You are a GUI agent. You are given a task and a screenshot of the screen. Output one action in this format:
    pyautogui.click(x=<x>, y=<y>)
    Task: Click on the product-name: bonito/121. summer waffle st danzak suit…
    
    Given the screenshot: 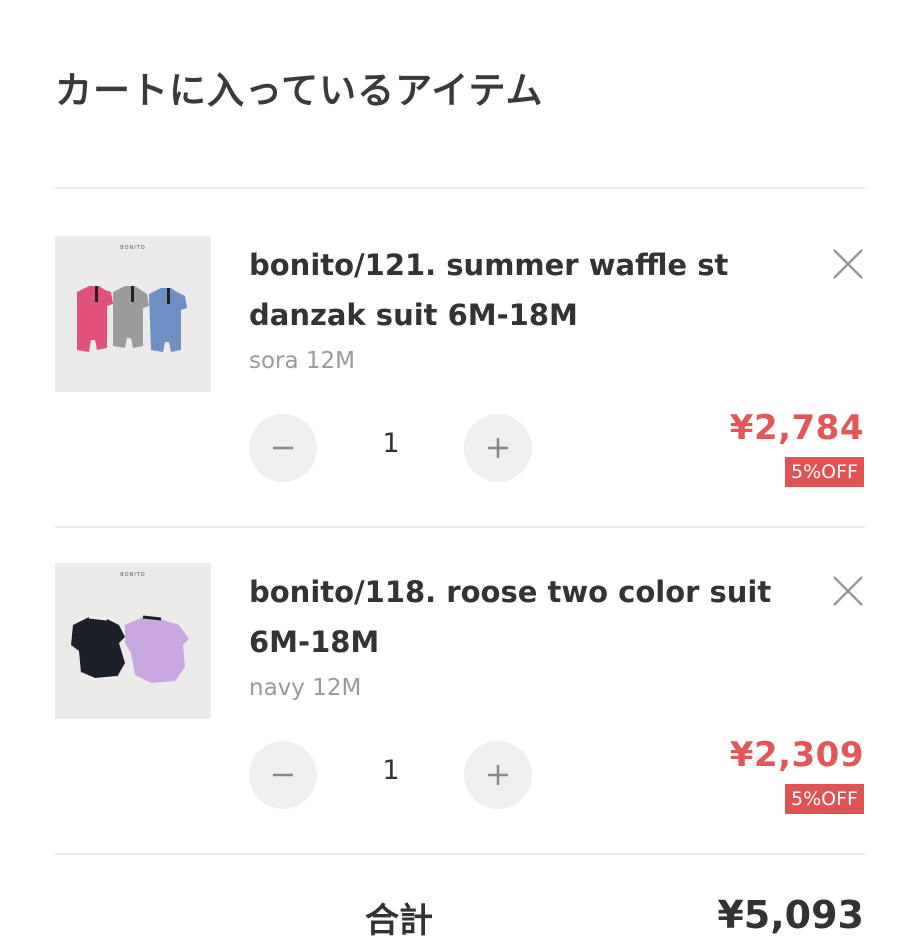 What is the action you would take?
    pyautogui.click(x=521, y=290)
    